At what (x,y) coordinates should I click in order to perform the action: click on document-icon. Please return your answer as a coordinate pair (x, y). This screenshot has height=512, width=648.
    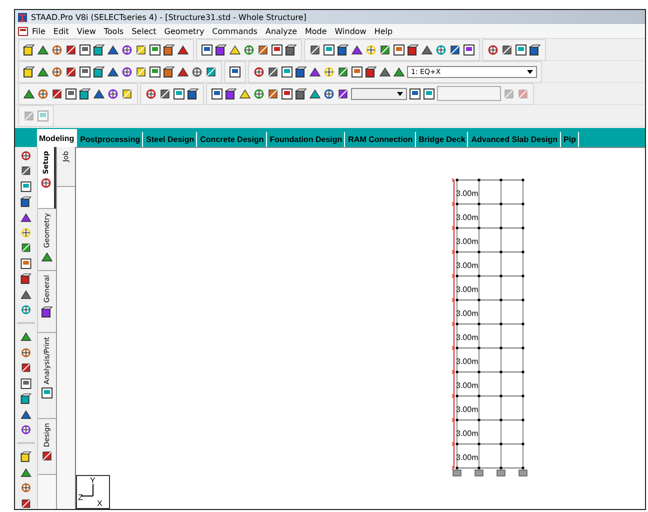
    Looking at the image, I should click on (23, 31).